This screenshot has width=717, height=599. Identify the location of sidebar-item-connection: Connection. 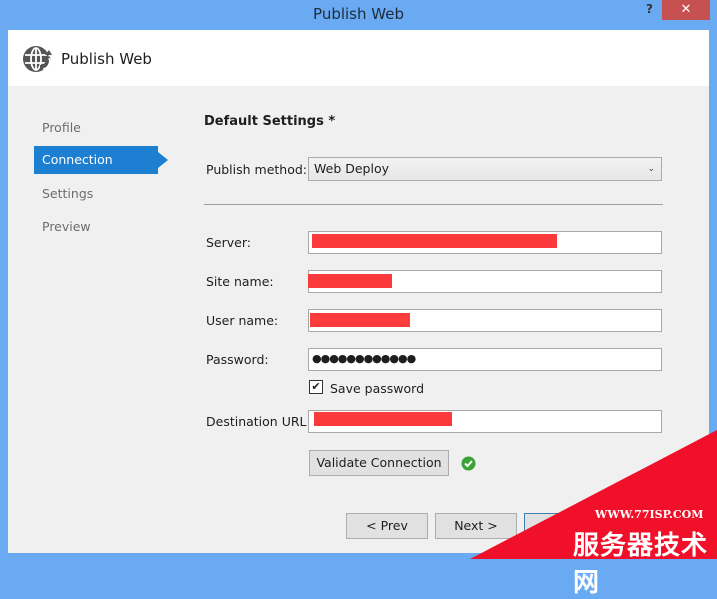
(96, 160).